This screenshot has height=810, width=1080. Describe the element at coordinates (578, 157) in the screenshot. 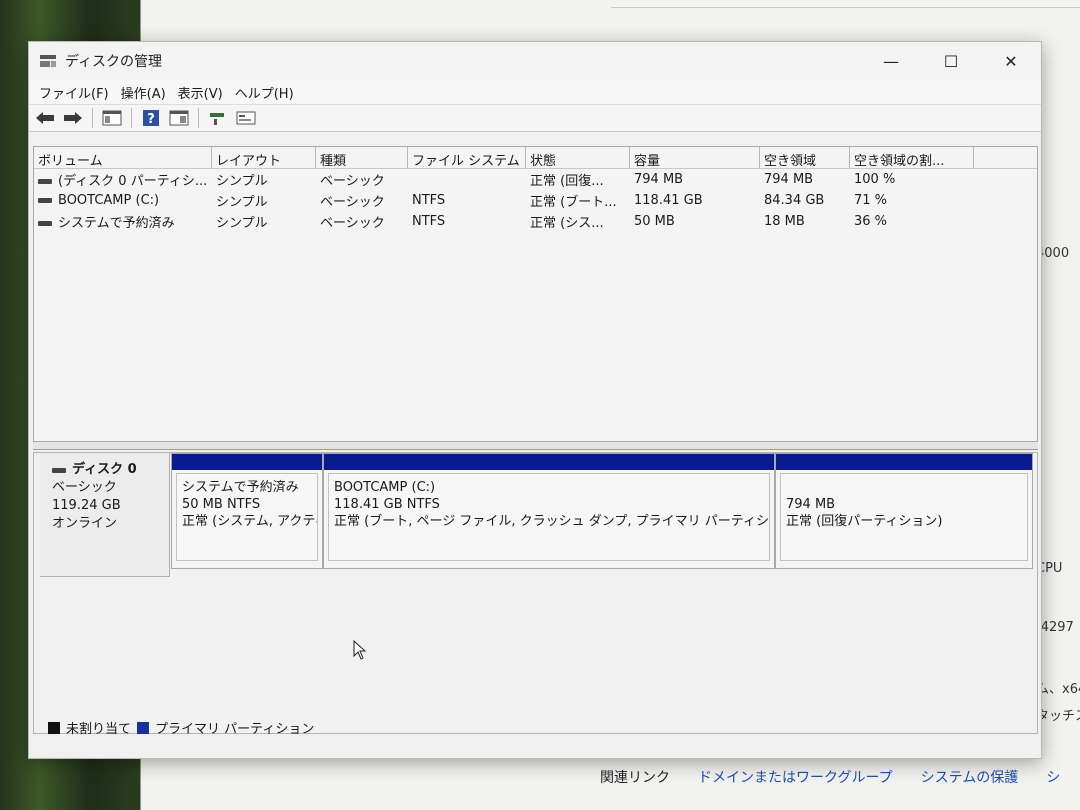

I see `column-header-status: 状態` at that location.